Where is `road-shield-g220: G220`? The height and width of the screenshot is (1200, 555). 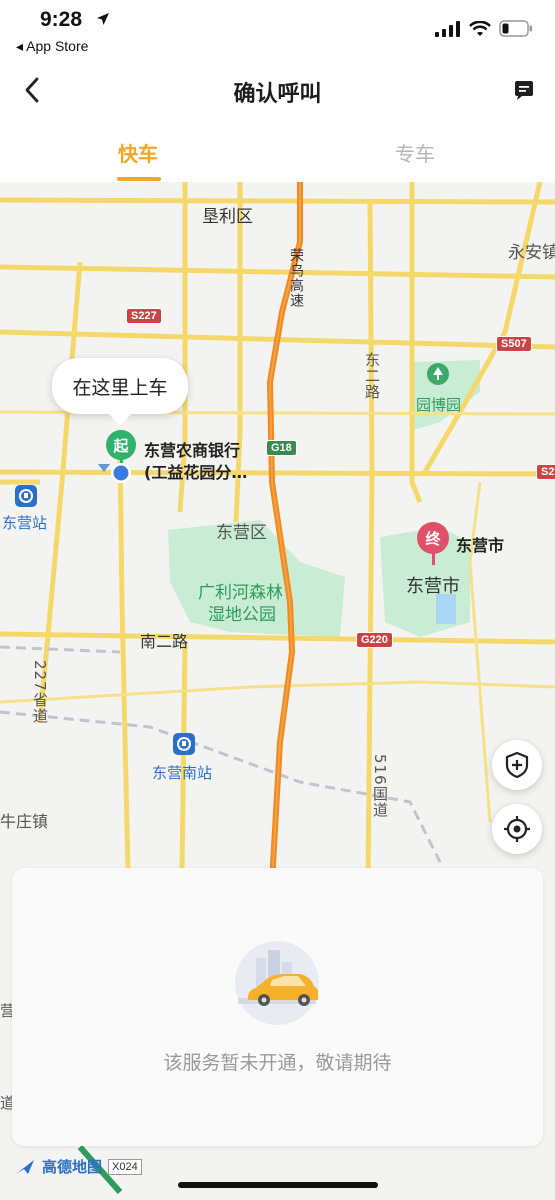 road-shield-g220: G220 is located at coordinates (374, 640).